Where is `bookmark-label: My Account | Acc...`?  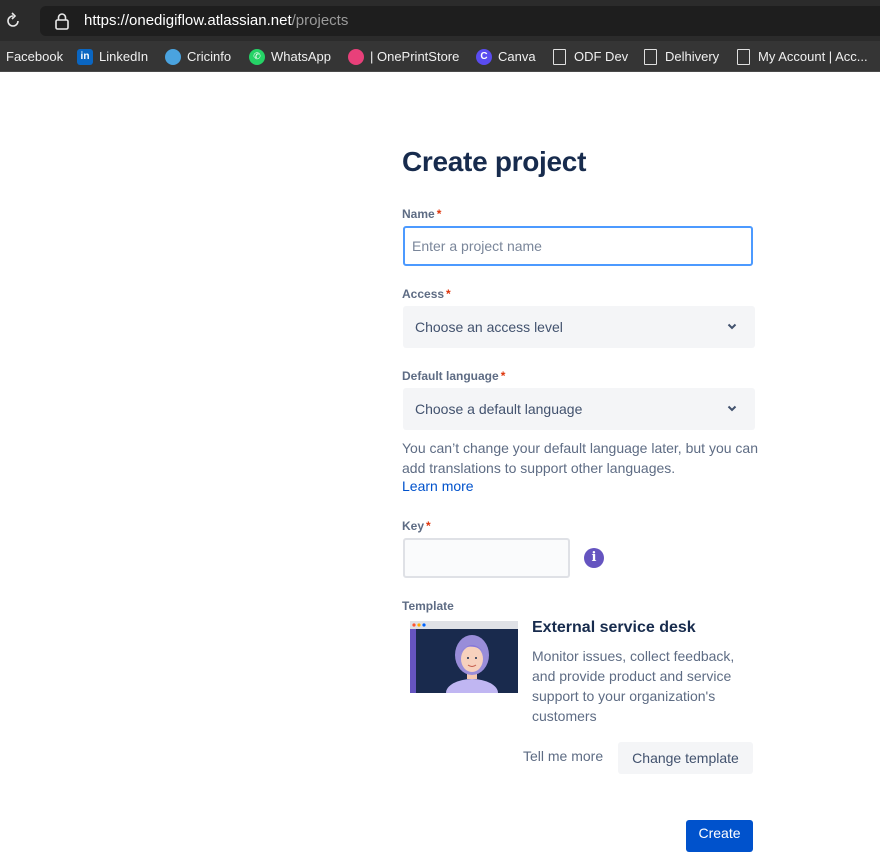 bookmark-label: My Account | Acc... is located at coordinates (813, 56).